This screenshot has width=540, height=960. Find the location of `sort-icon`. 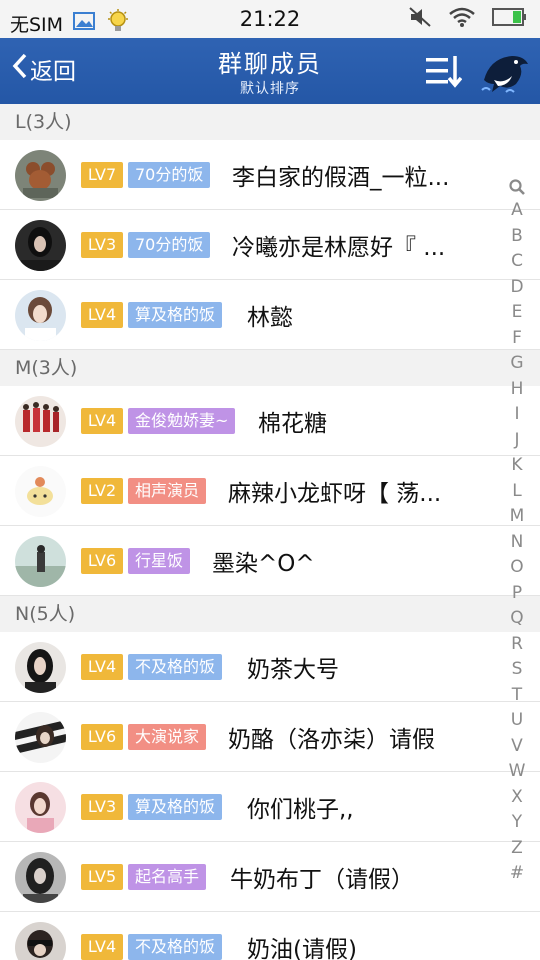

sort-icon is located at coordinates (443, 74).